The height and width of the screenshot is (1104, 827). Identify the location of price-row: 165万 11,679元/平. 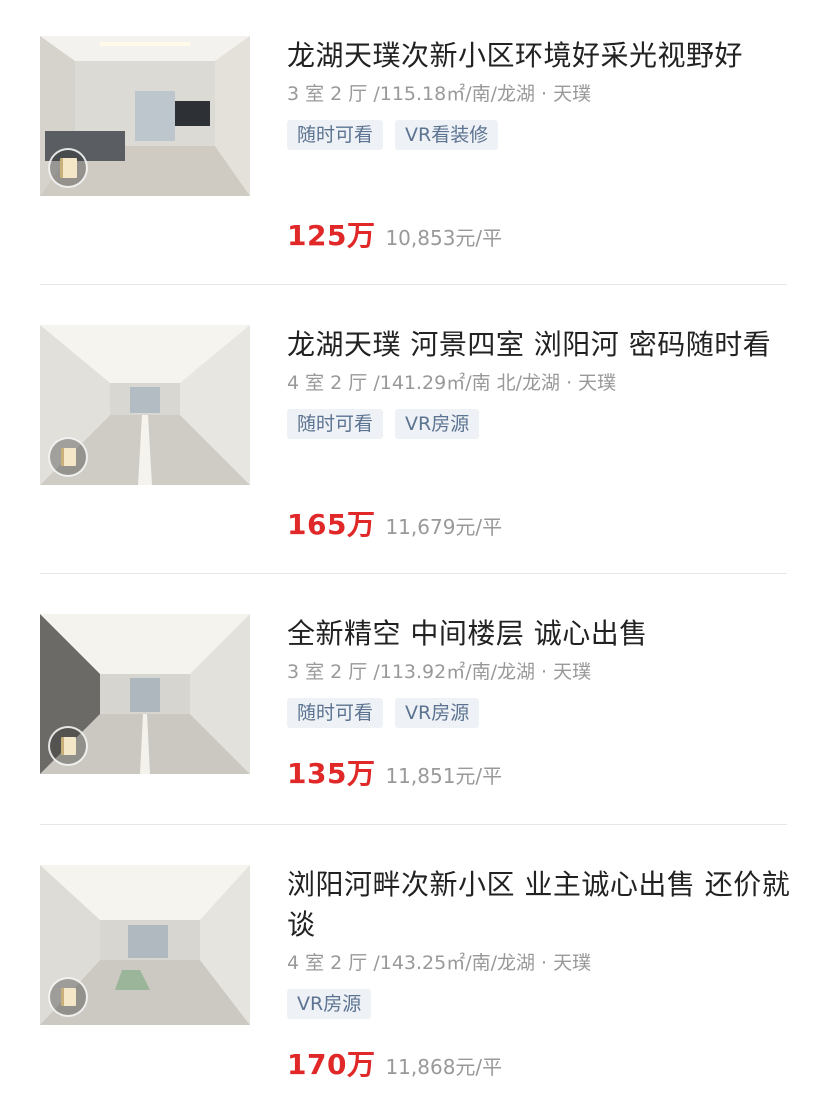
(394, 523).